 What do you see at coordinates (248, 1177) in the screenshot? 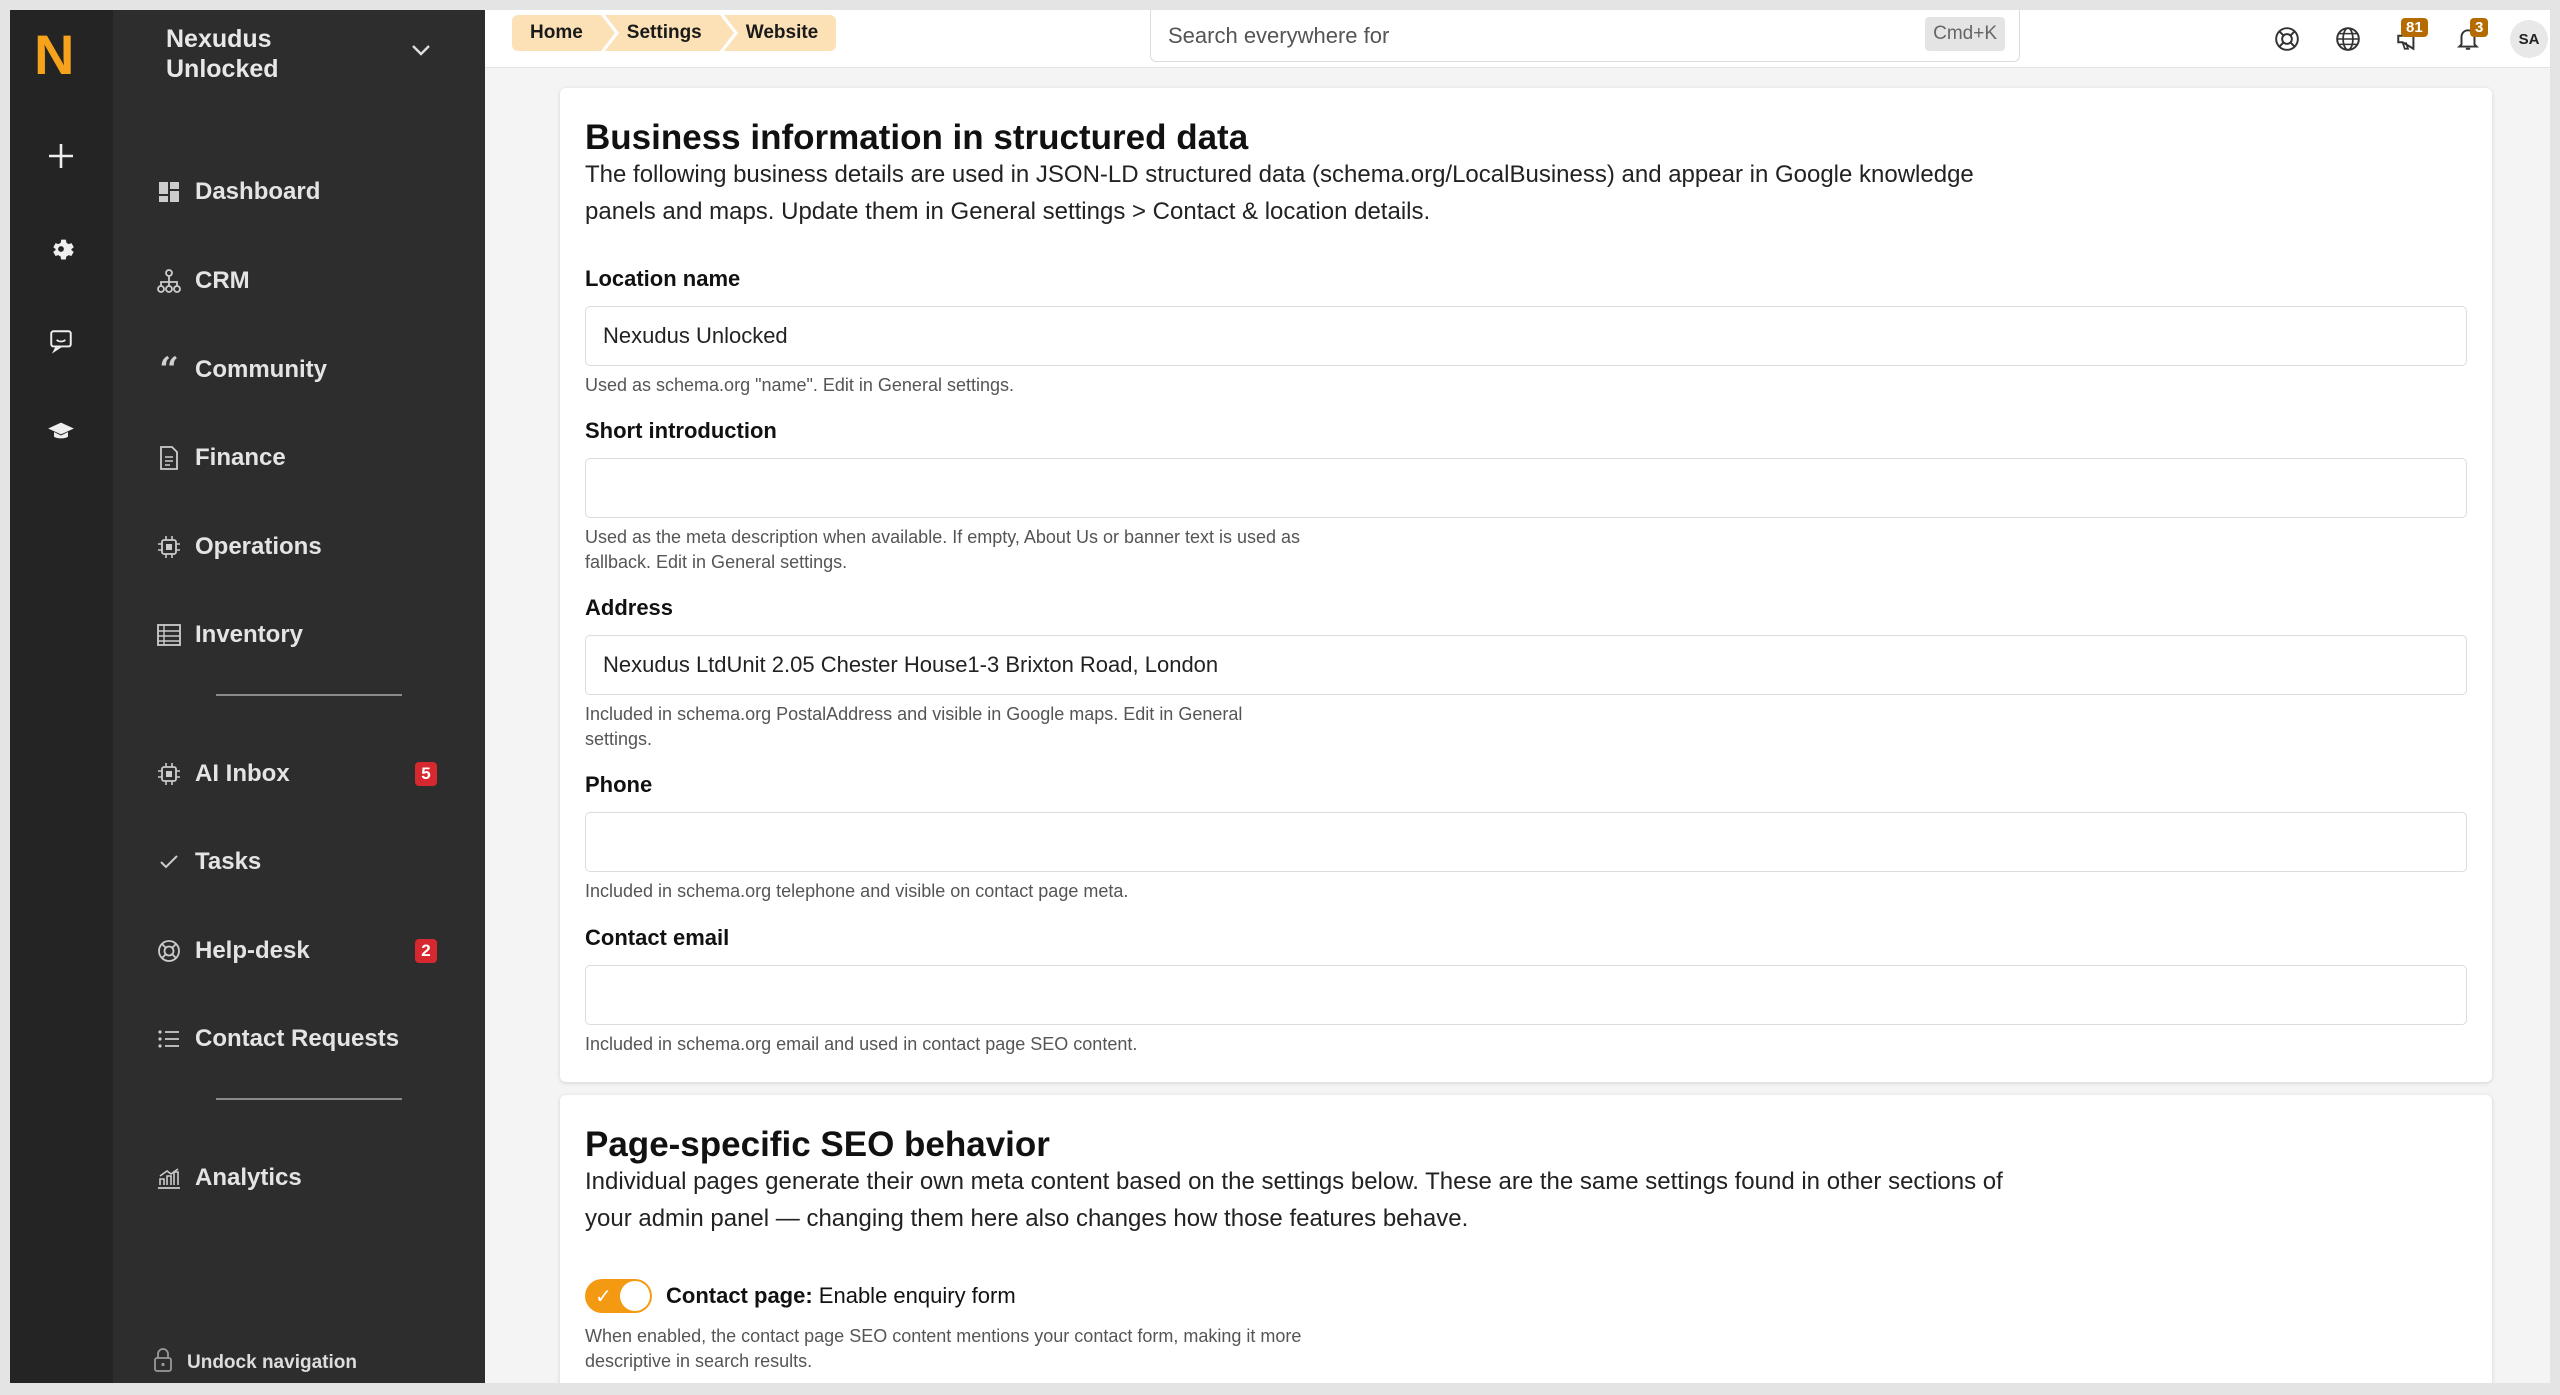
I see `sidebar-item-label: Analytics` at bounding box center [248, 1177].